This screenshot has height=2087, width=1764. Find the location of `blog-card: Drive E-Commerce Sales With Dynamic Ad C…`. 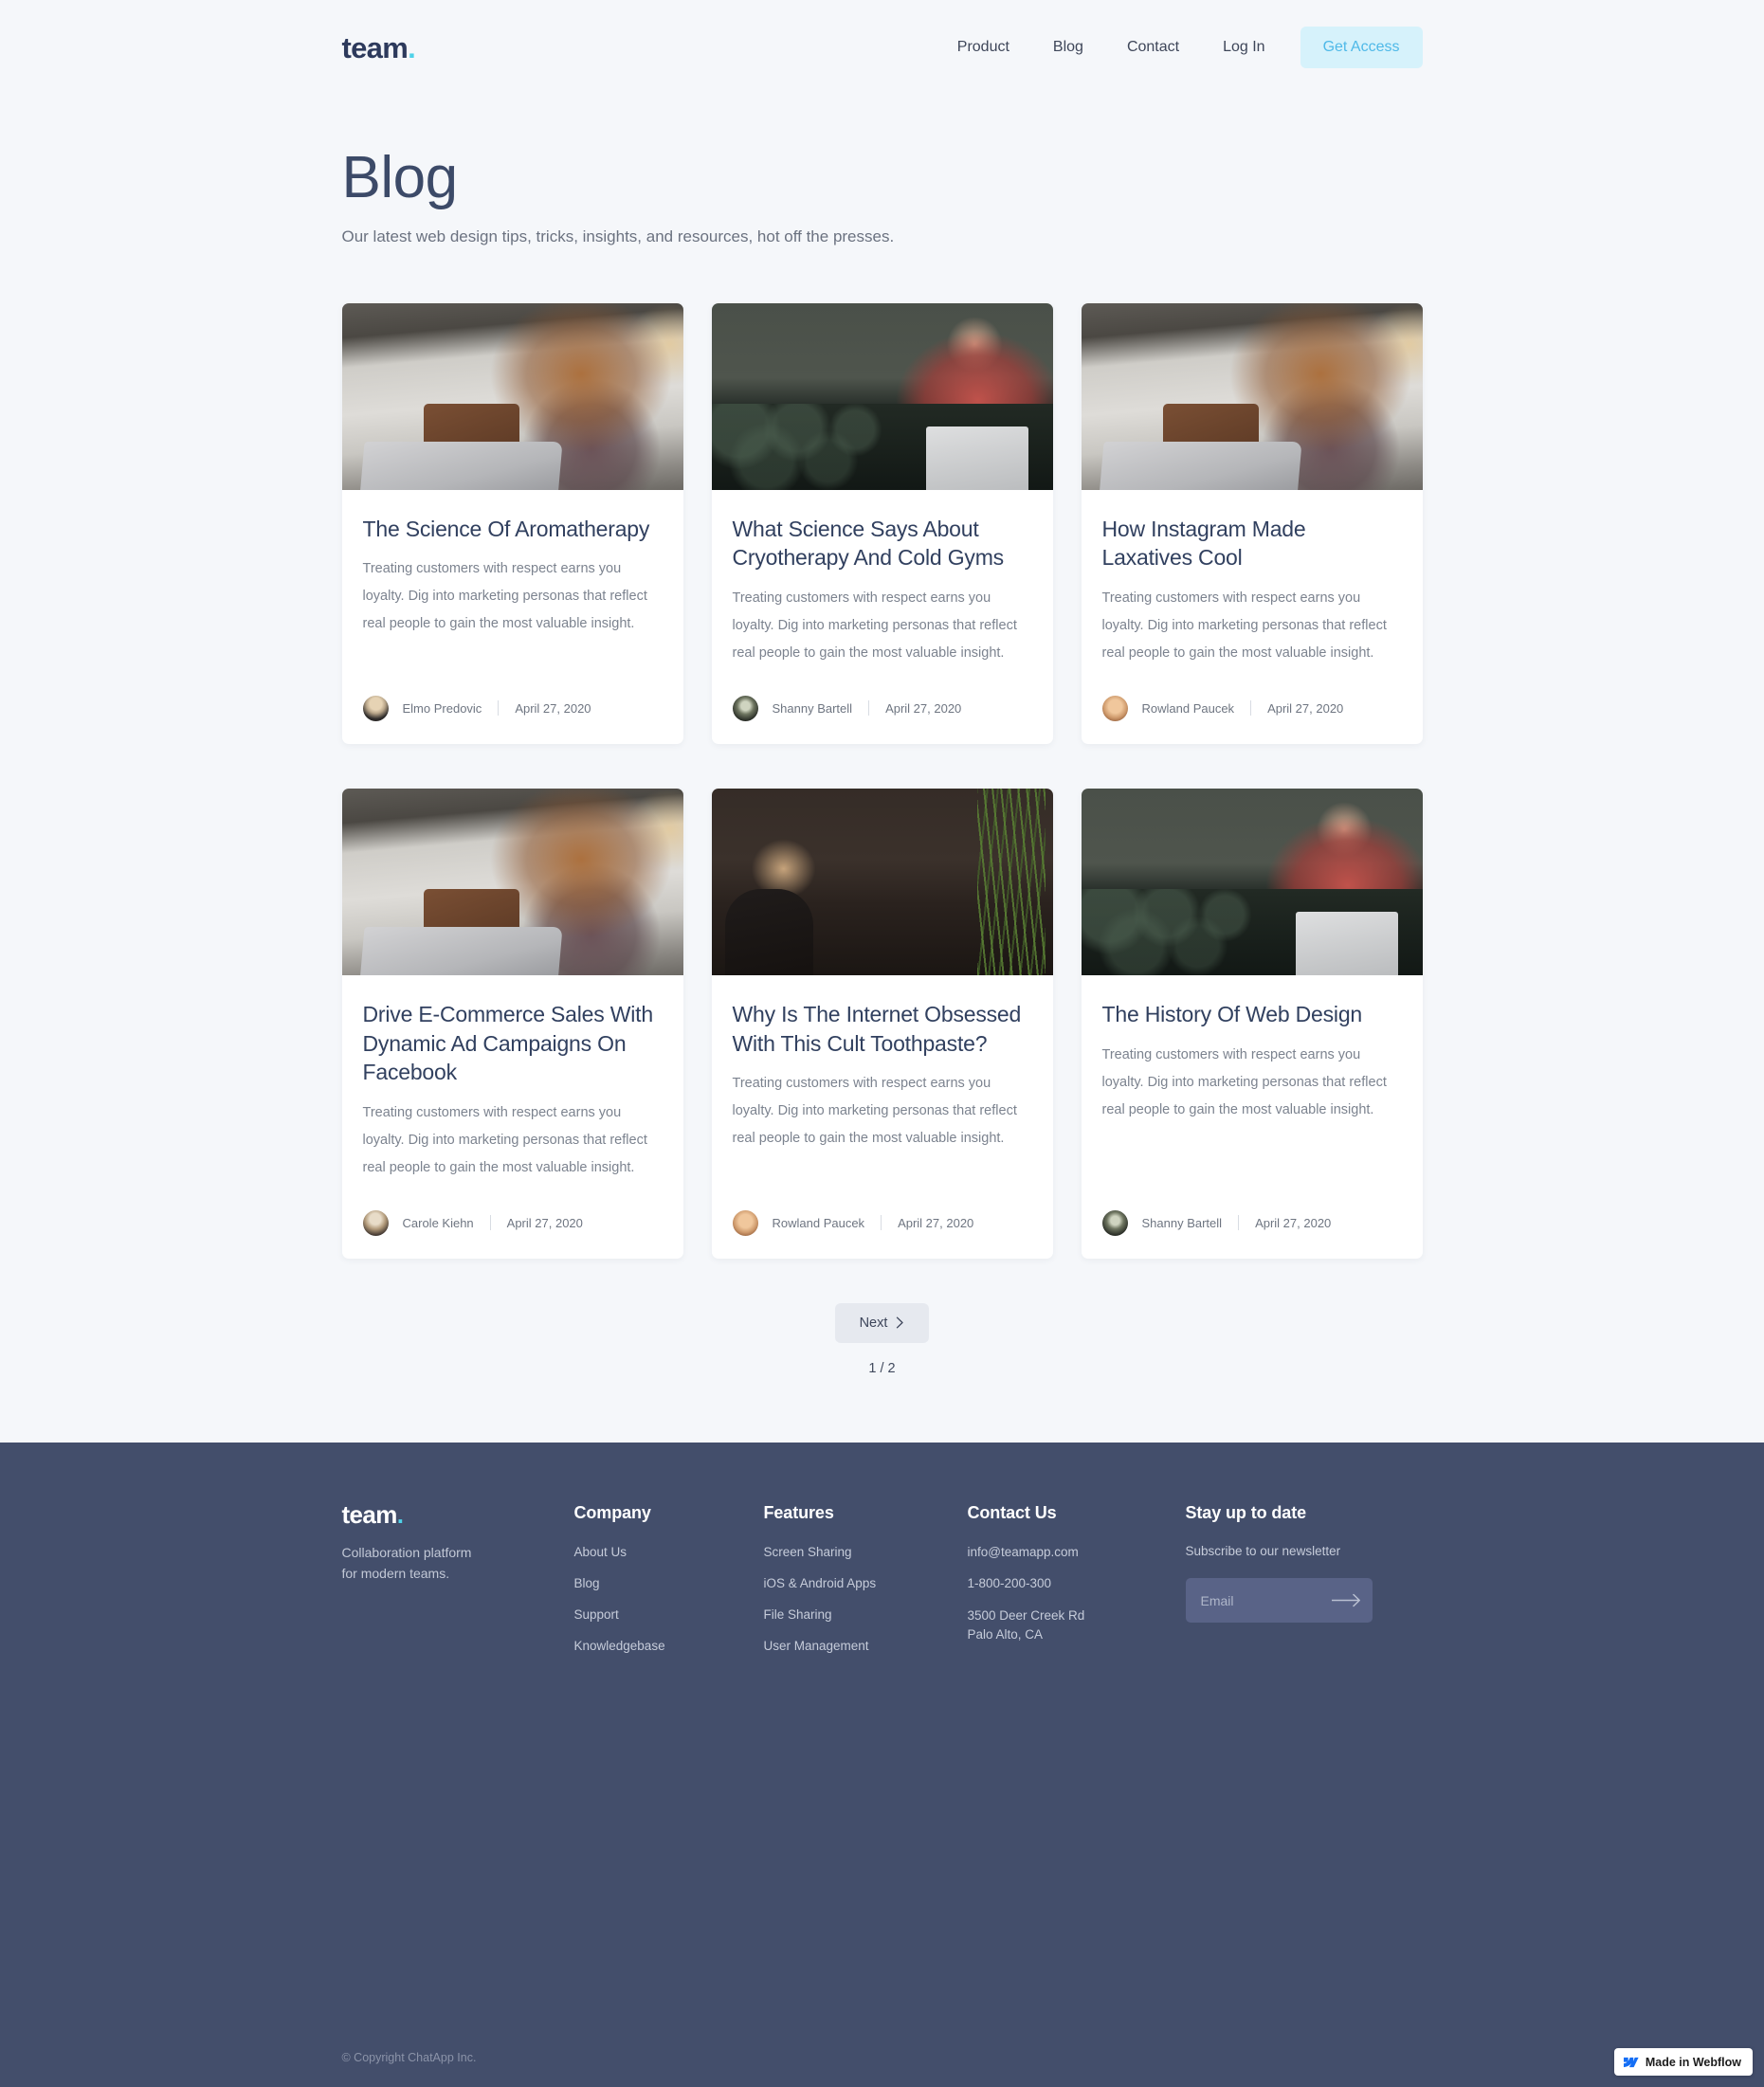

blog-card: Drive E-Commerce Sales With Dynamic Ad C… is located at coordinates (512, 1023).